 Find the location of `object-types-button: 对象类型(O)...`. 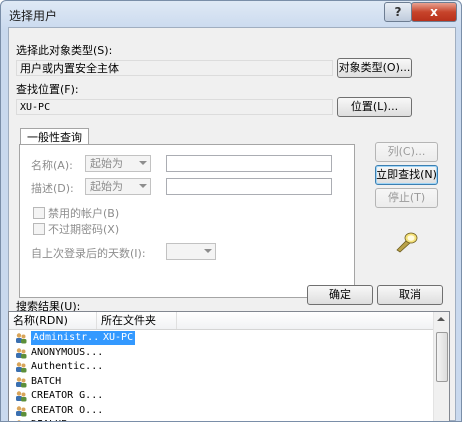

object-types-button: 对象类型(O)... is located at coordinates (374, 68).